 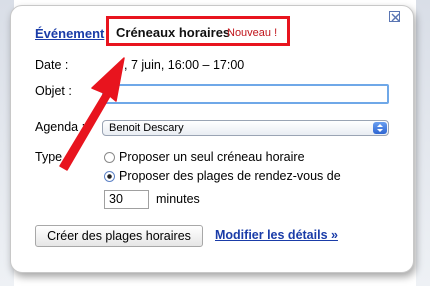 What do you see at coordinates (178, 199) in the screenshot?
I see `duration-unit-label: minutes` at bounding box center [178, 199].